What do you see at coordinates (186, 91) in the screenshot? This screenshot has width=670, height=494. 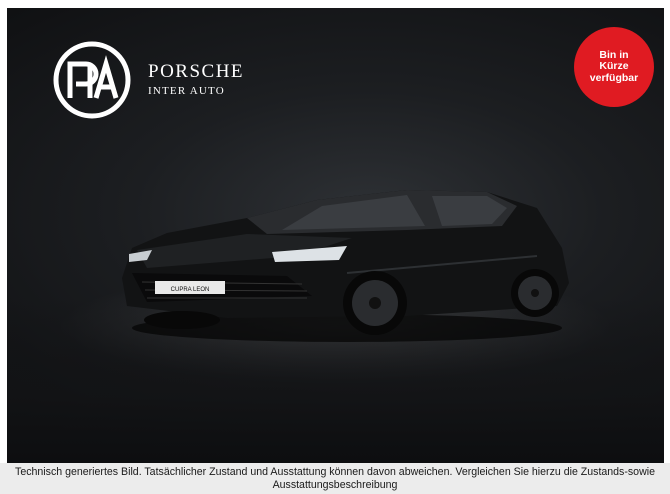 I see `dealer-name-subtitle: INTER AUTO` at bounding box center [186, 91].